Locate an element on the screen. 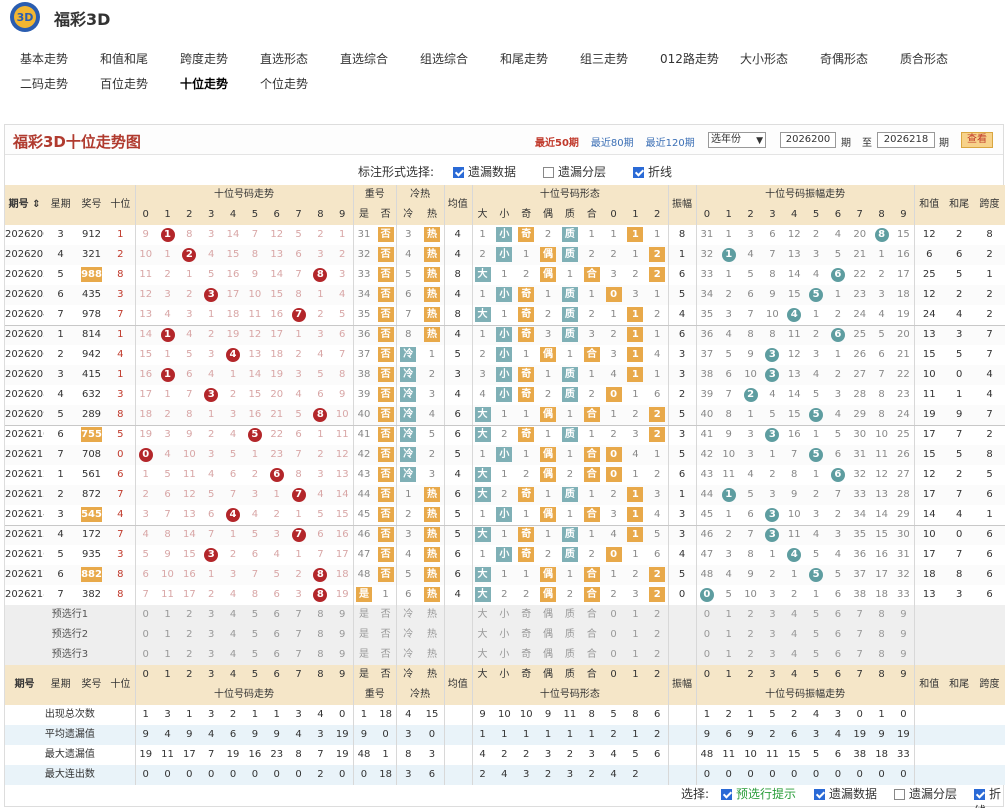  shape-cell: 小 is located at coordinates (504, 235).